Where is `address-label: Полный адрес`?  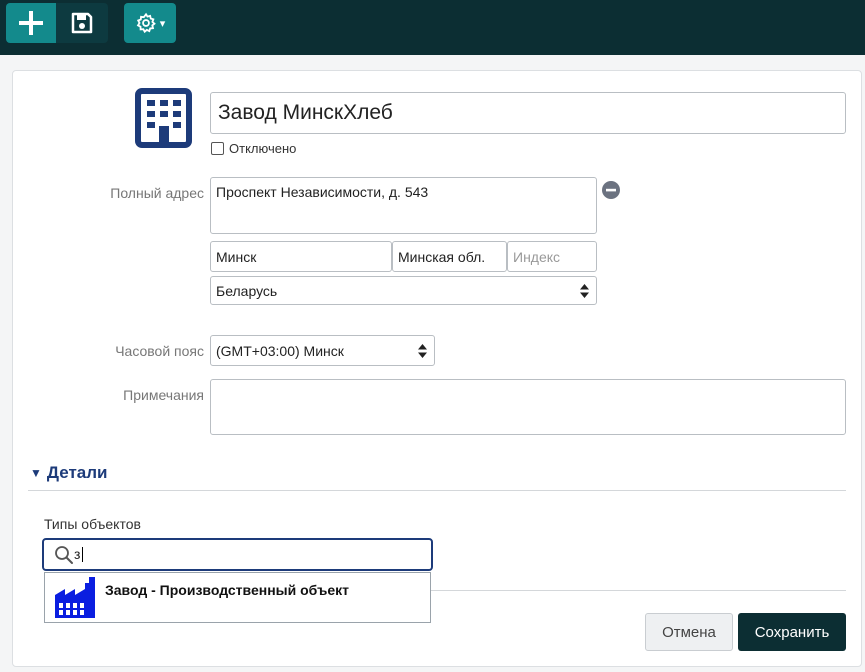 address-label: Полный адрес is located at coordinates (157, 193).